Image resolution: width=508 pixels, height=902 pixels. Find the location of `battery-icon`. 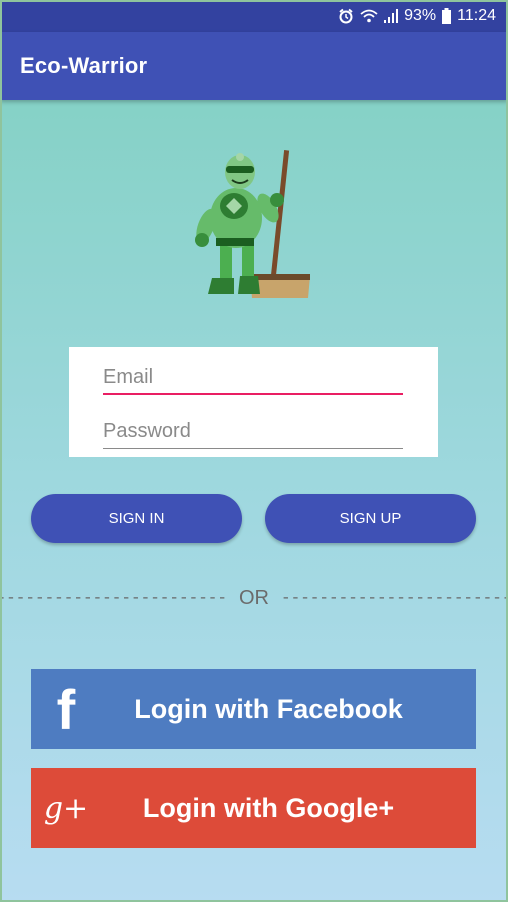

battery-icon is located at coordinates (447, 16).